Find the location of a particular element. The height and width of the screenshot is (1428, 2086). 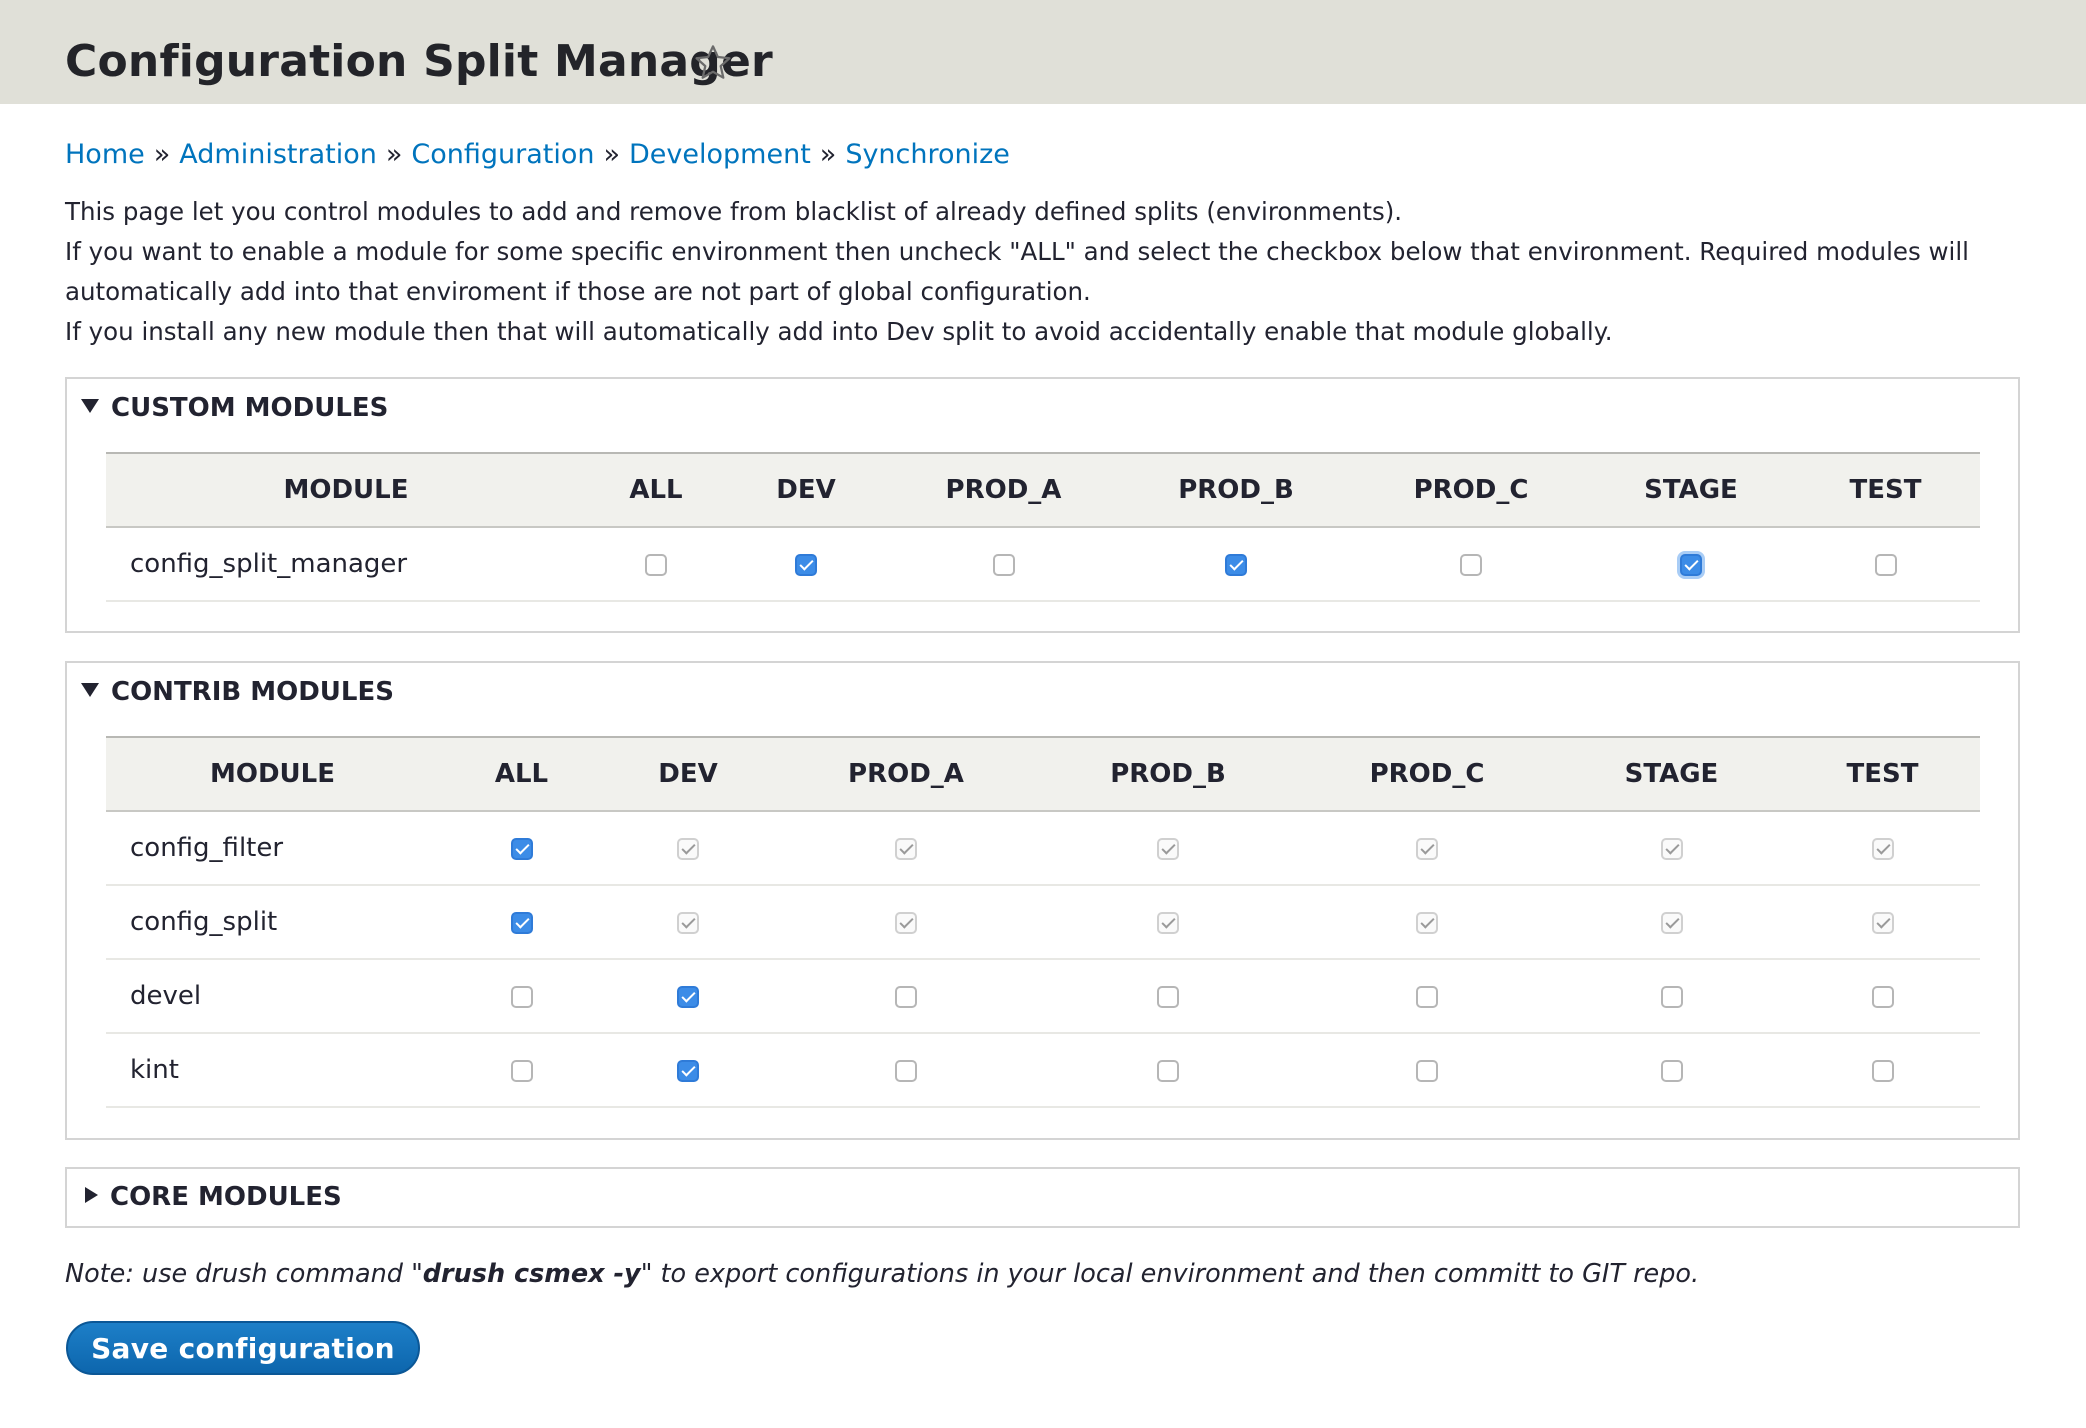

table-row: config_filter is located at coordinates (1043, 848).